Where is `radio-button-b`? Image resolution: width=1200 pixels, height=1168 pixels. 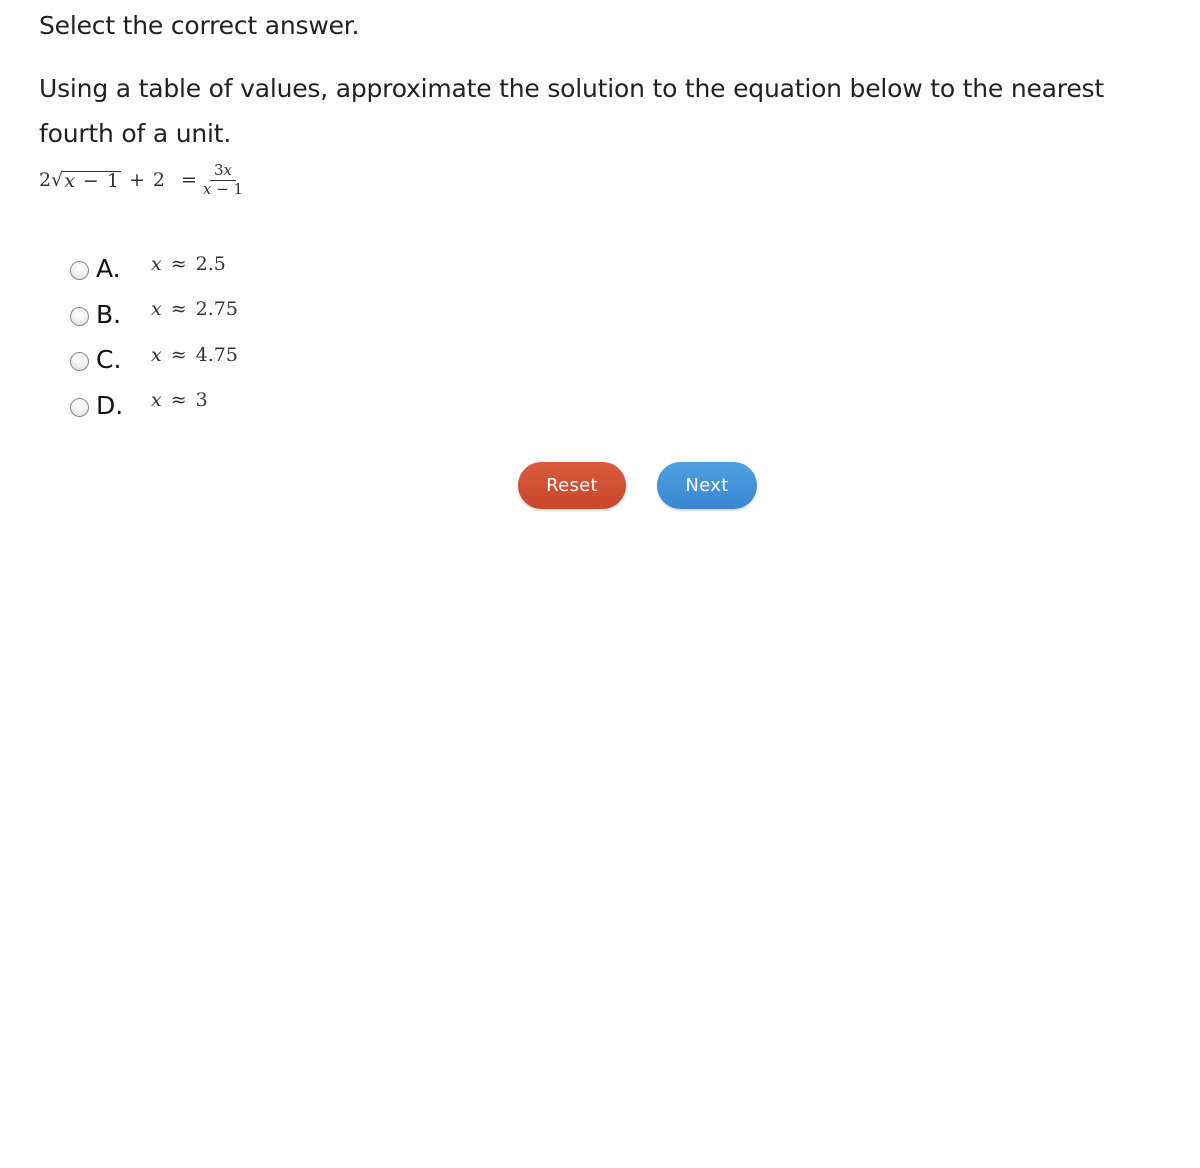
radio-button-b is located at coordinates (79, 316).